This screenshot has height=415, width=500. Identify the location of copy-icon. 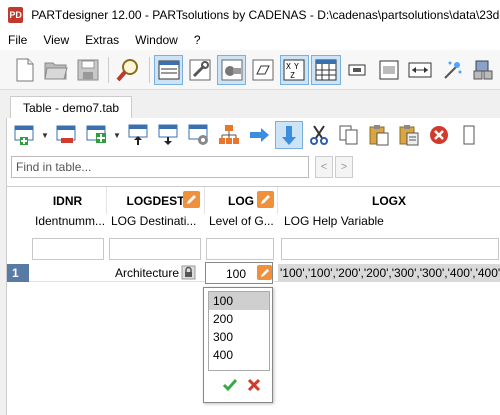
(349, 135).